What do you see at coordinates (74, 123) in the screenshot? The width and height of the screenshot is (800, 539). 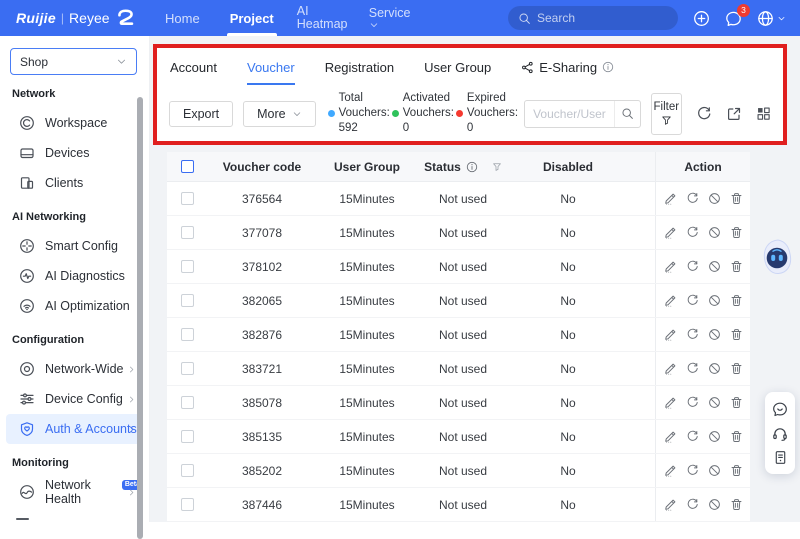 I see `sidebar-item-workspace: Workspace` at bounding box center [74, 123].